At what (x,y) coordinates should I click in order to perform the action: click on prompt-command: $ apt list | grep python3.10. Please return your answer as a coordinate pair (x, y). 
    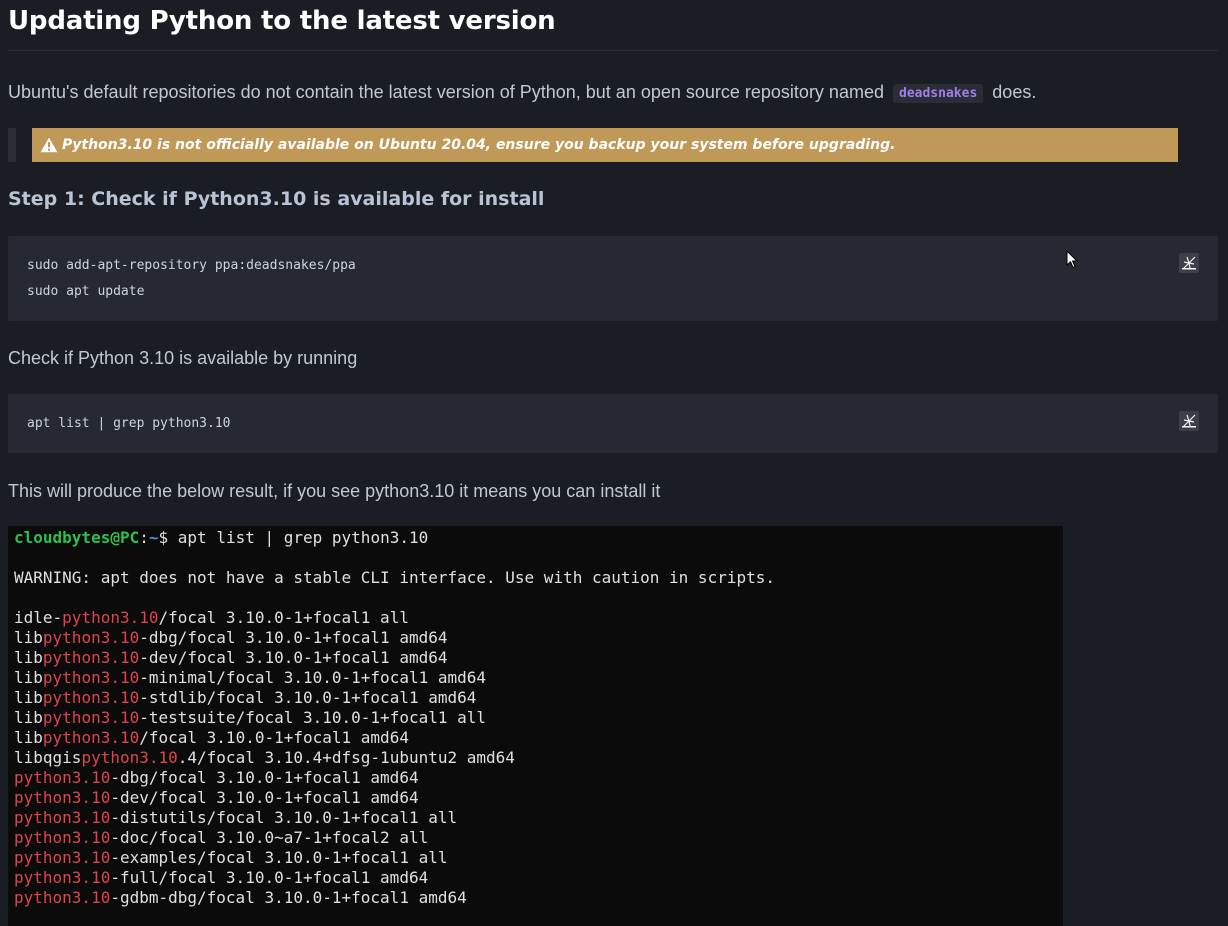
    Looking at the image, I should click on (293, 537).